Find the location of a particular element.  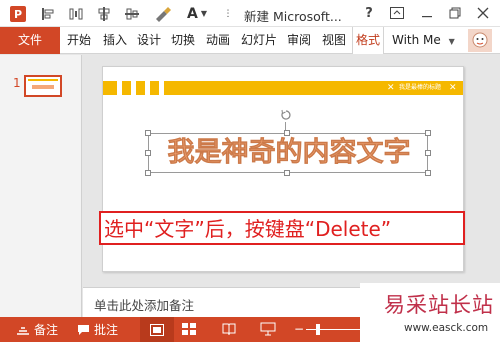

title-bar: P A ▼ ⋮ 新建 Microsoft... ? is located at coordinates (250, 13).